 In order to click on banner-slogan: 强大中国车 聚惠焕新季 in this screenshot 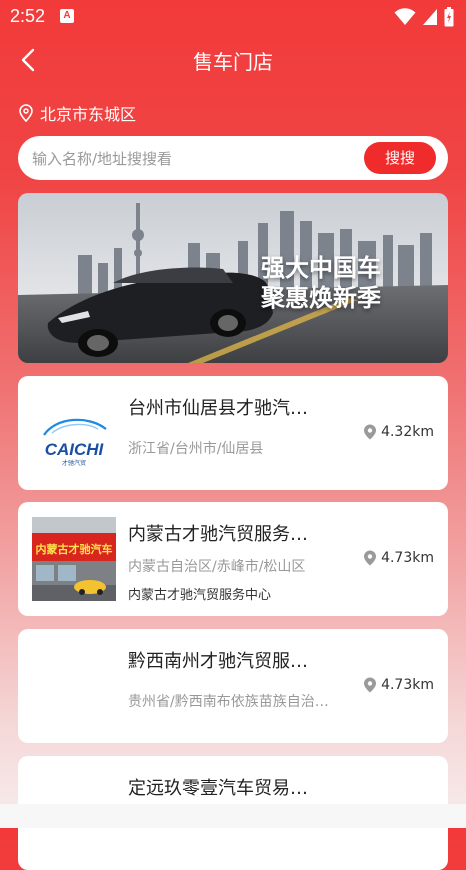, I will do `click(321, 283)`.